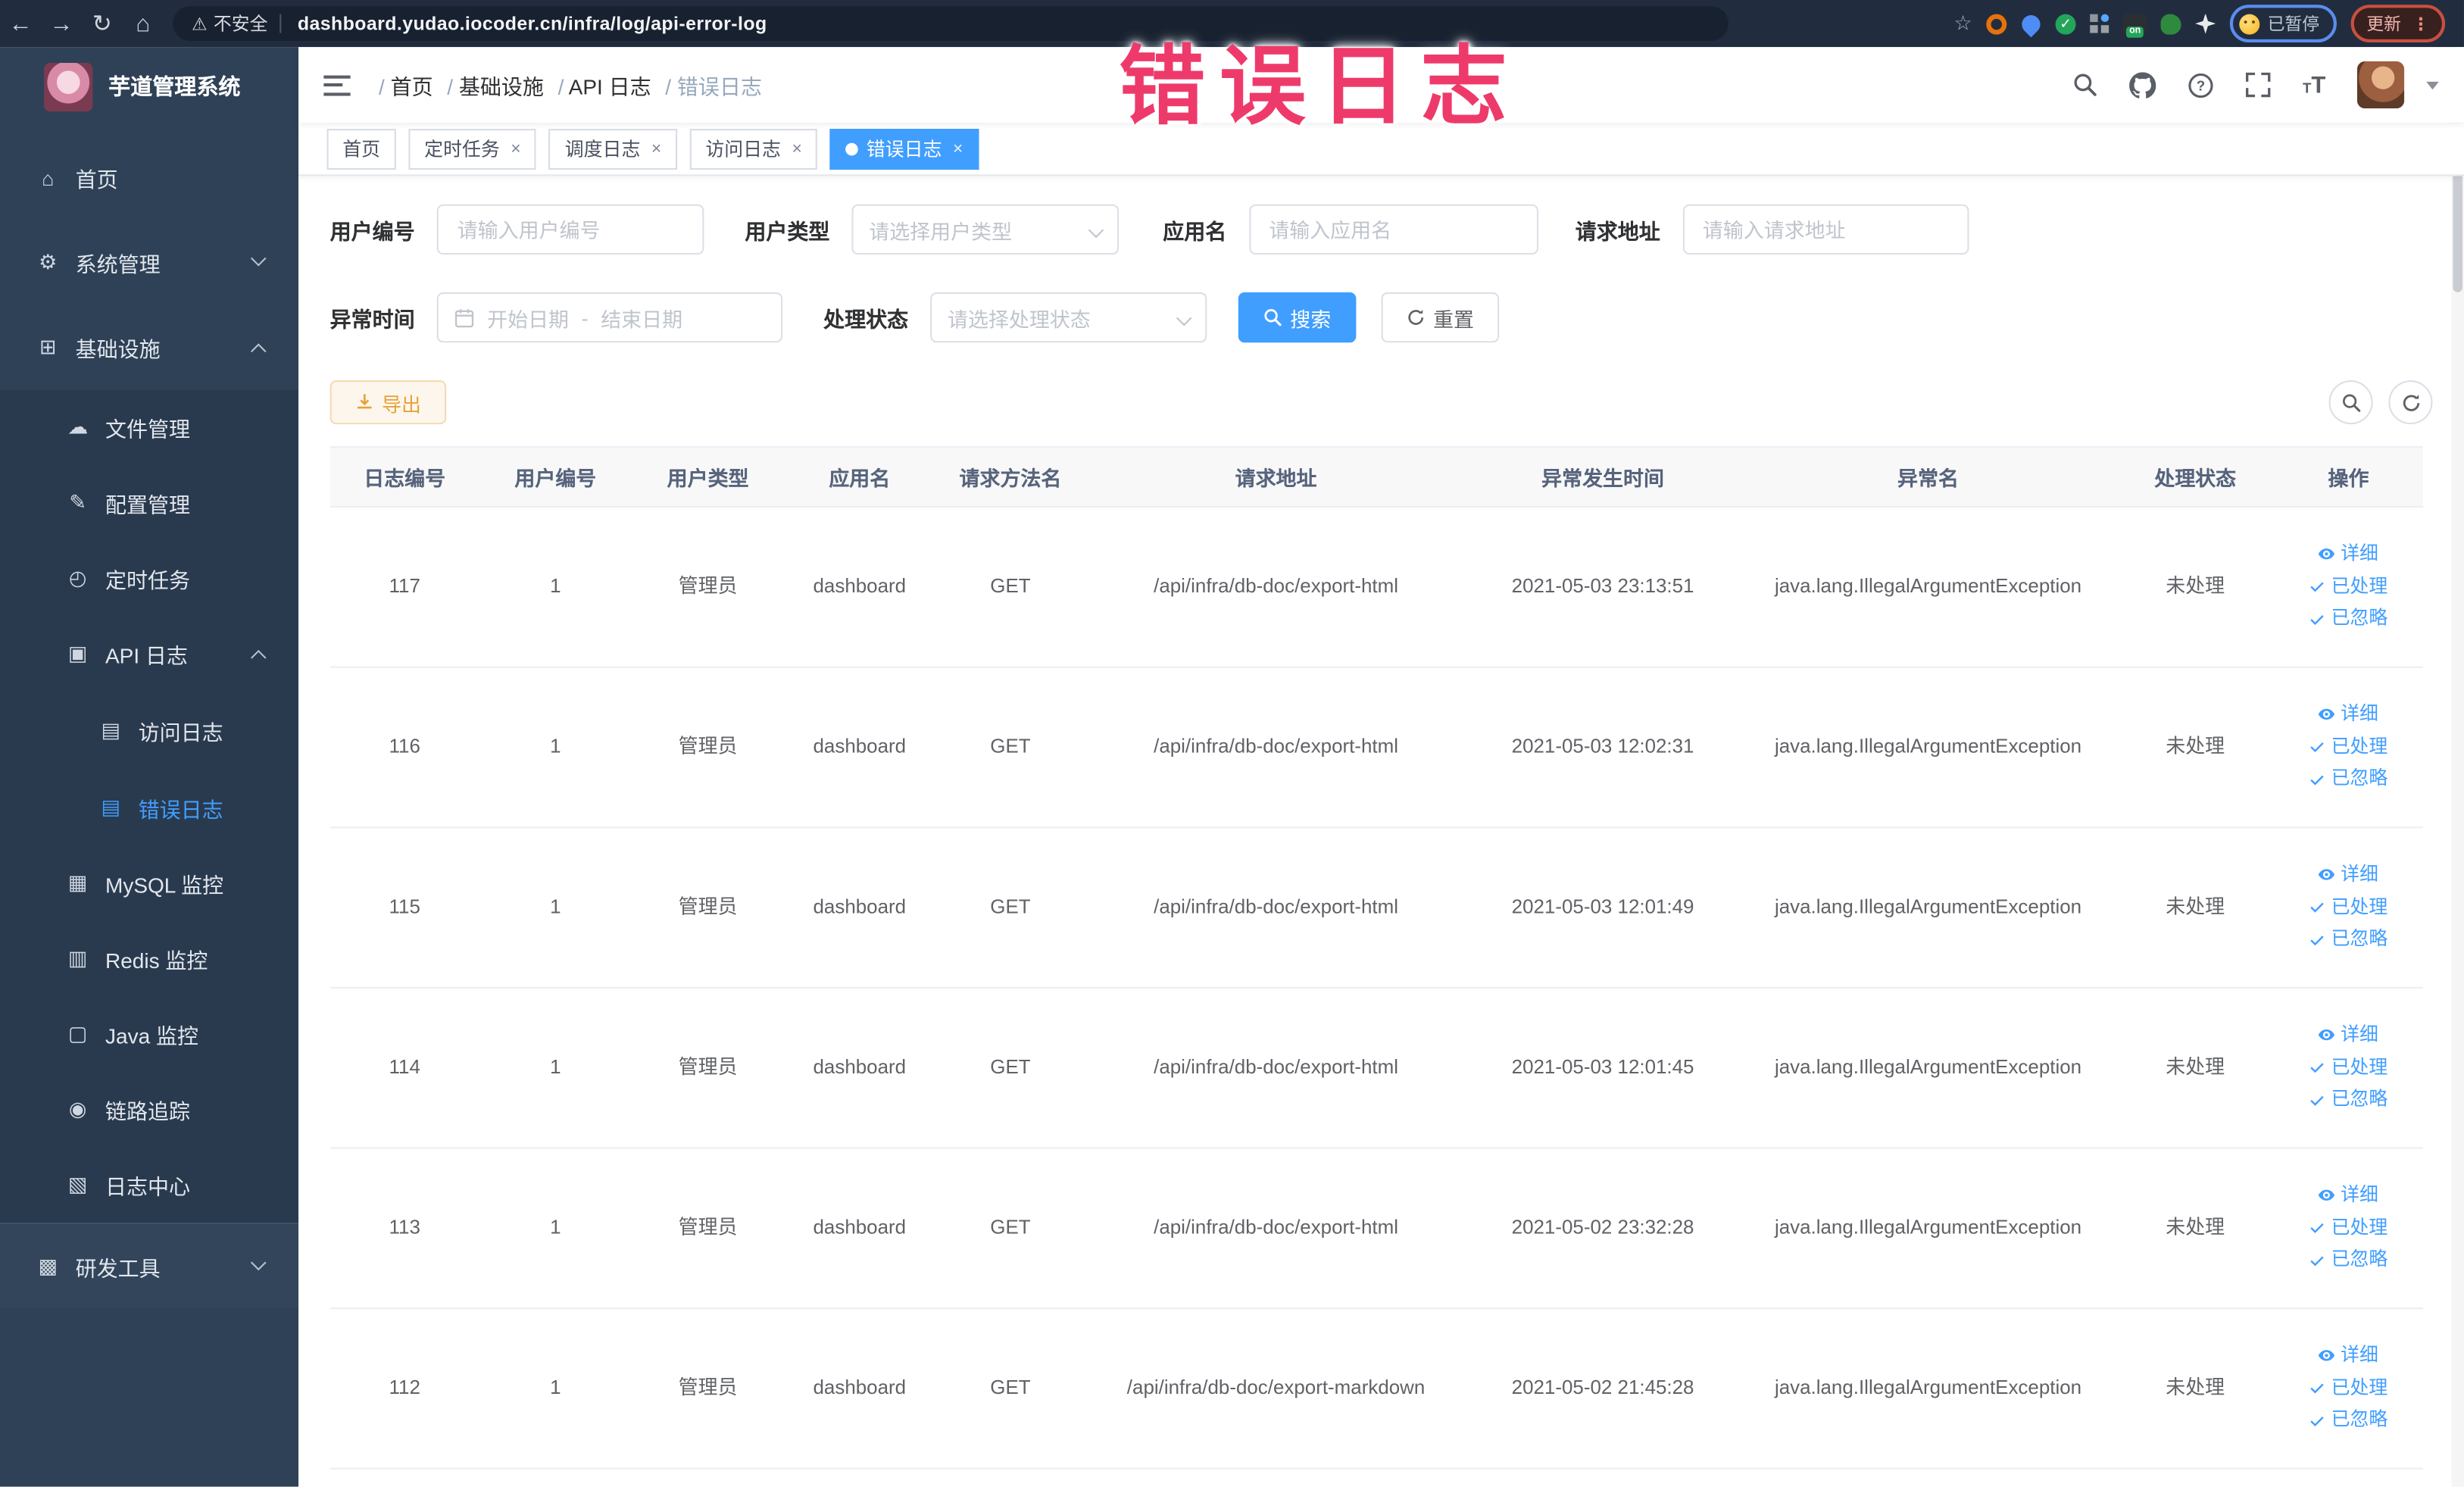 Image resolution: width=2464 pixels, height=1487 pixels. Describe the element at coordinates (149, 427) in the screenshot. I see `sidebar-item-file-mgmt: ☁ 文件管理` at that location.